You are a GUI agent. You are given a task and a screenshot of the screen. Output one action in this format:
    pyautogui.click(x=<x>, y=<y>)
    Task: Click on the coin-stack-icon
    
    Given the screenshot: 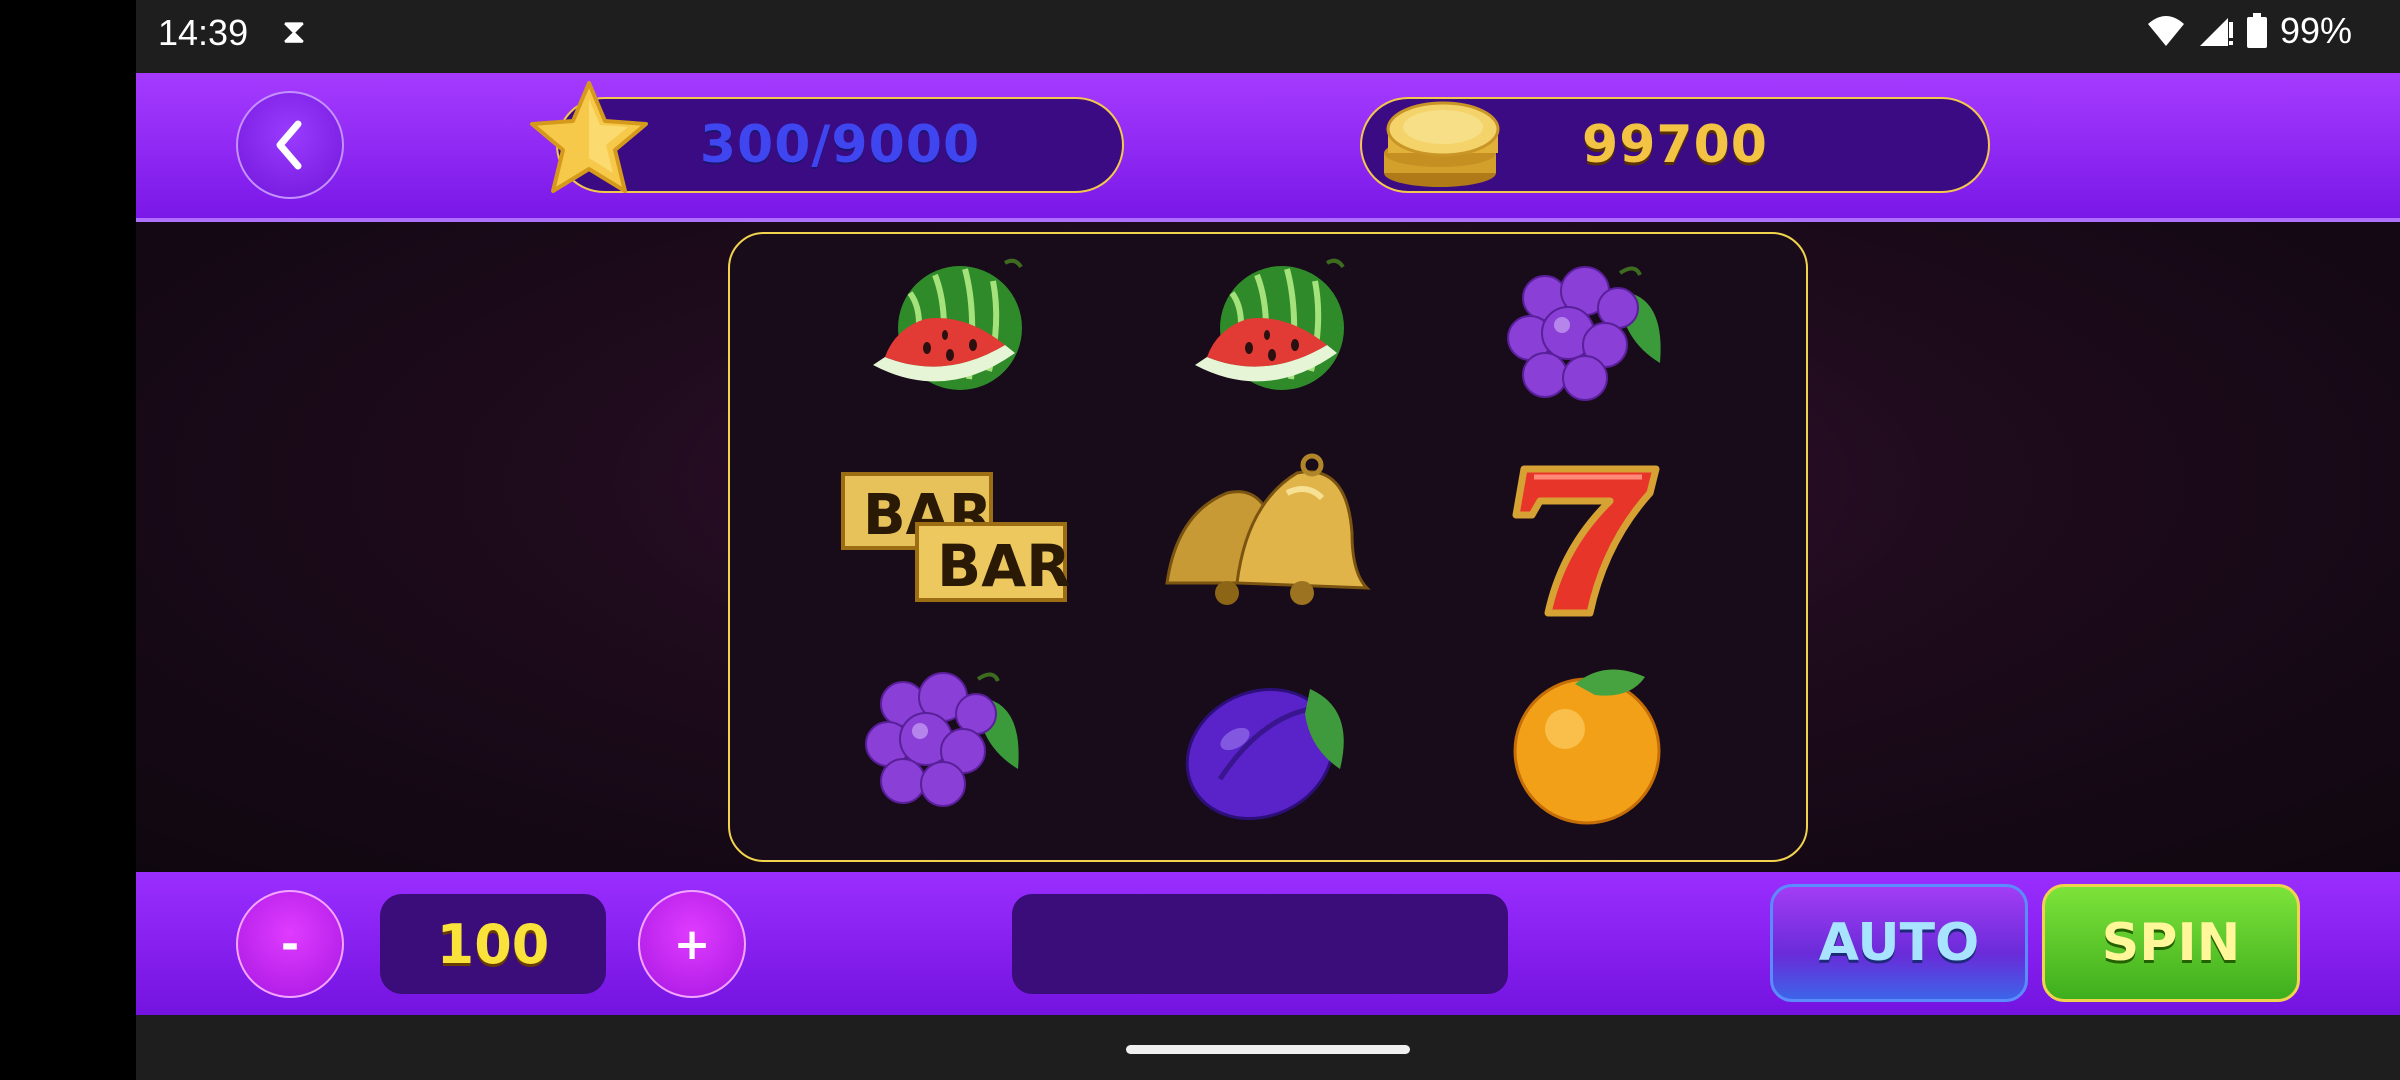 What is the action you would take?
    pyautogui.click(x=1442, y=144)
    